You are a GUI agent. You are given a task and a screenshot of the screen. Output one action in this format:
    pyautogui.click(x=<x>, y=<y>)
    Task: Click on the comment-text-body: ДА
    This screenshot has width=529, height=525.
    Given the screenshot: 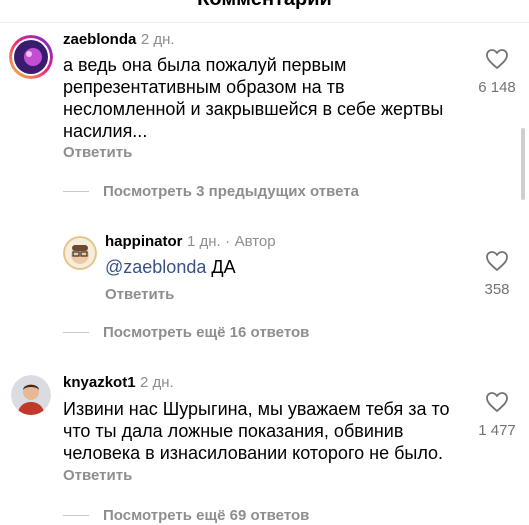 What is the action you would take?
    pyautogui.click(x=223, y=267)
    